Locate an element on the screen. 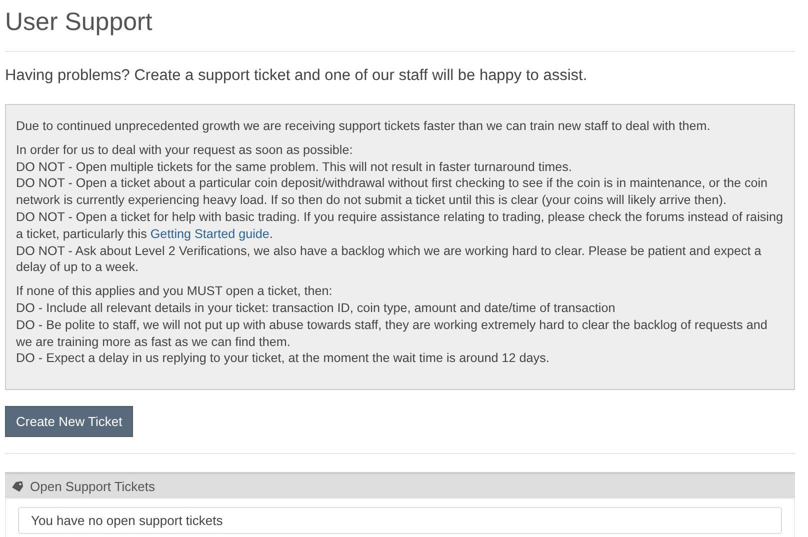 The height and width of the screenshot is (537, 808). notice-line: DO - Expect a delay in us replying to your ticket, at the moment the wait time is around 12 days. is located at coordinates (283, 359).